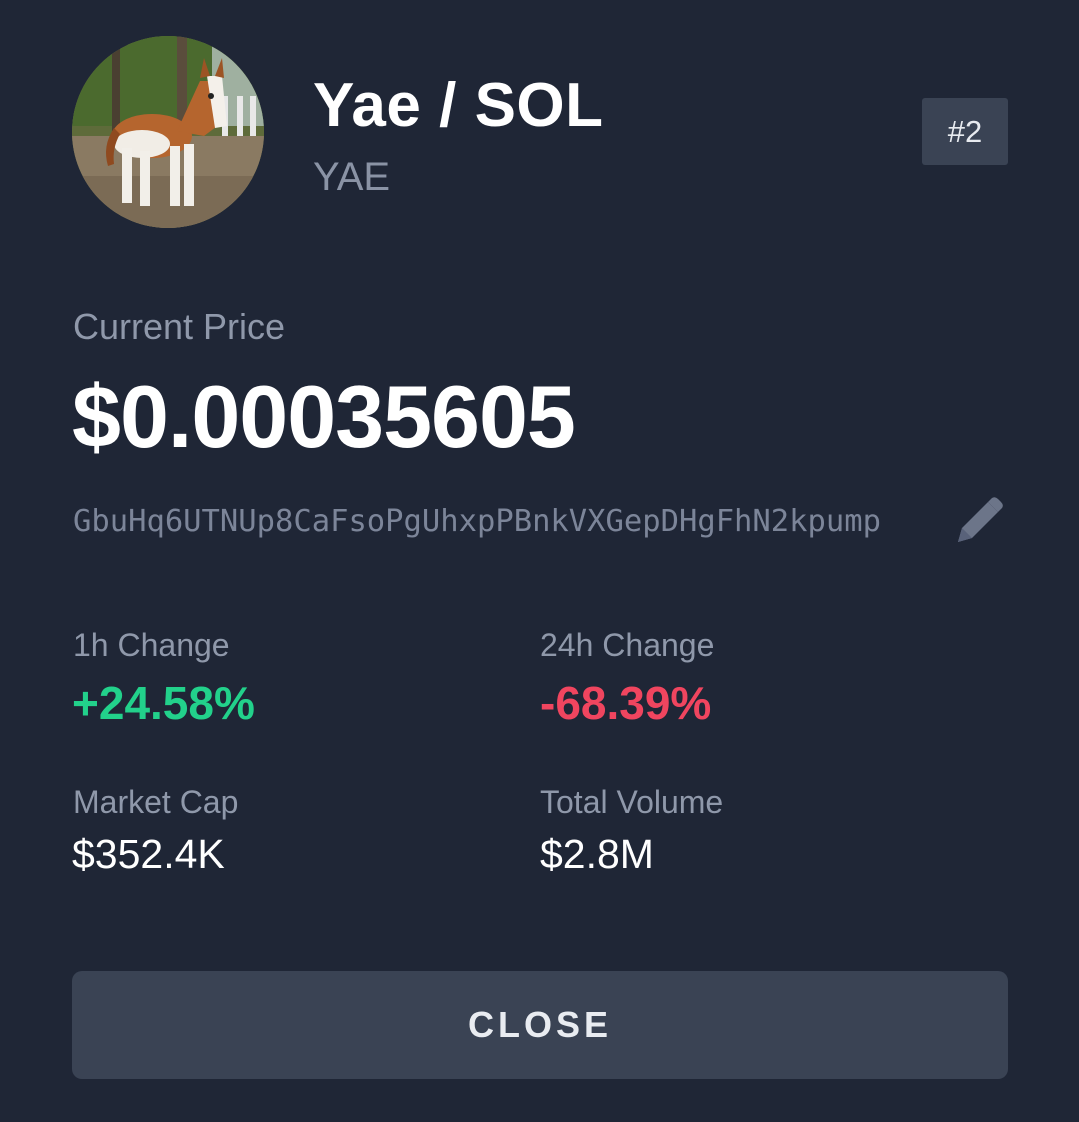 The width and height of the screenshot is (1079, 1122). Describe the element at coordinates (179, 326) in the screenshot. I see `current-price-label: Current Price` at that location.